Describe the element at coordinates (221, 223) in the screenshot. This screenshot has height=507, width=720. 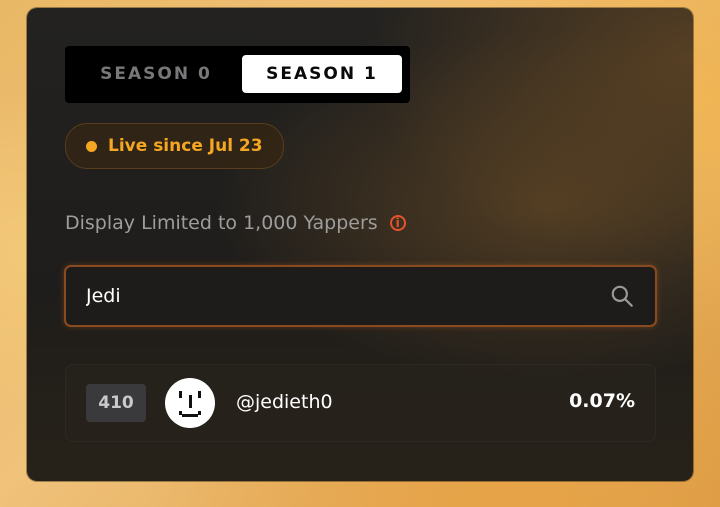
I see `display-limit-text: Display Limited to 1,000 Yappers` at that location.